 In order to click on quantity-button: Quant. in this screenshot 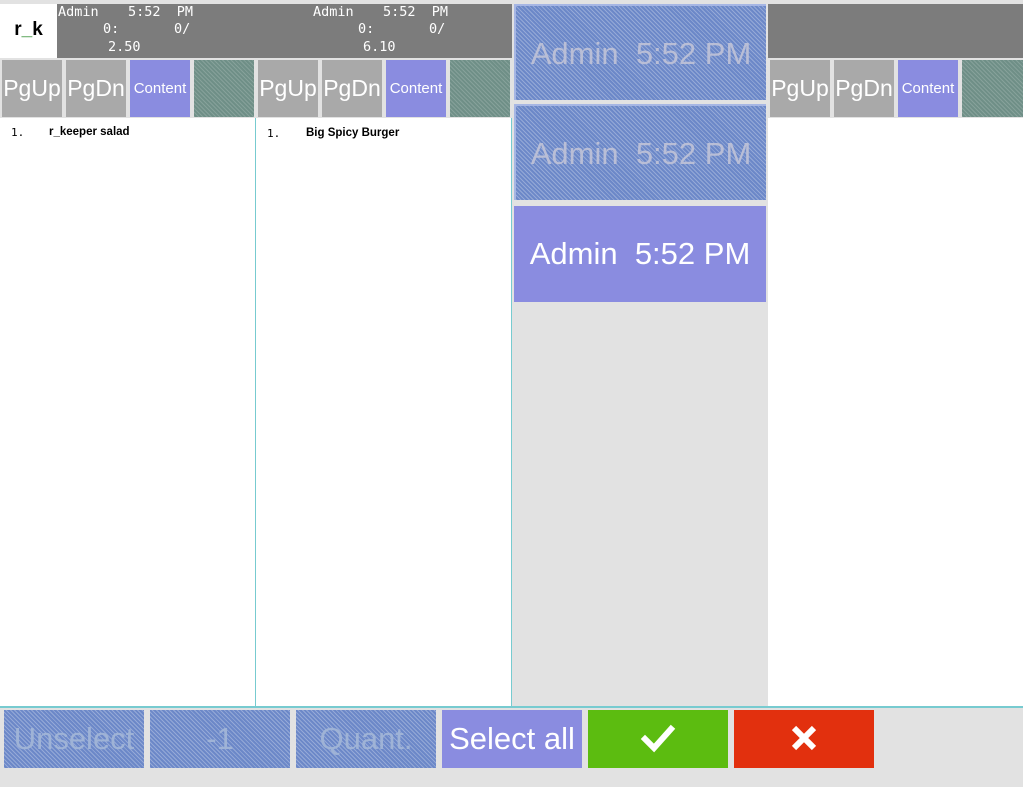, I will do `click(366, 739)`.